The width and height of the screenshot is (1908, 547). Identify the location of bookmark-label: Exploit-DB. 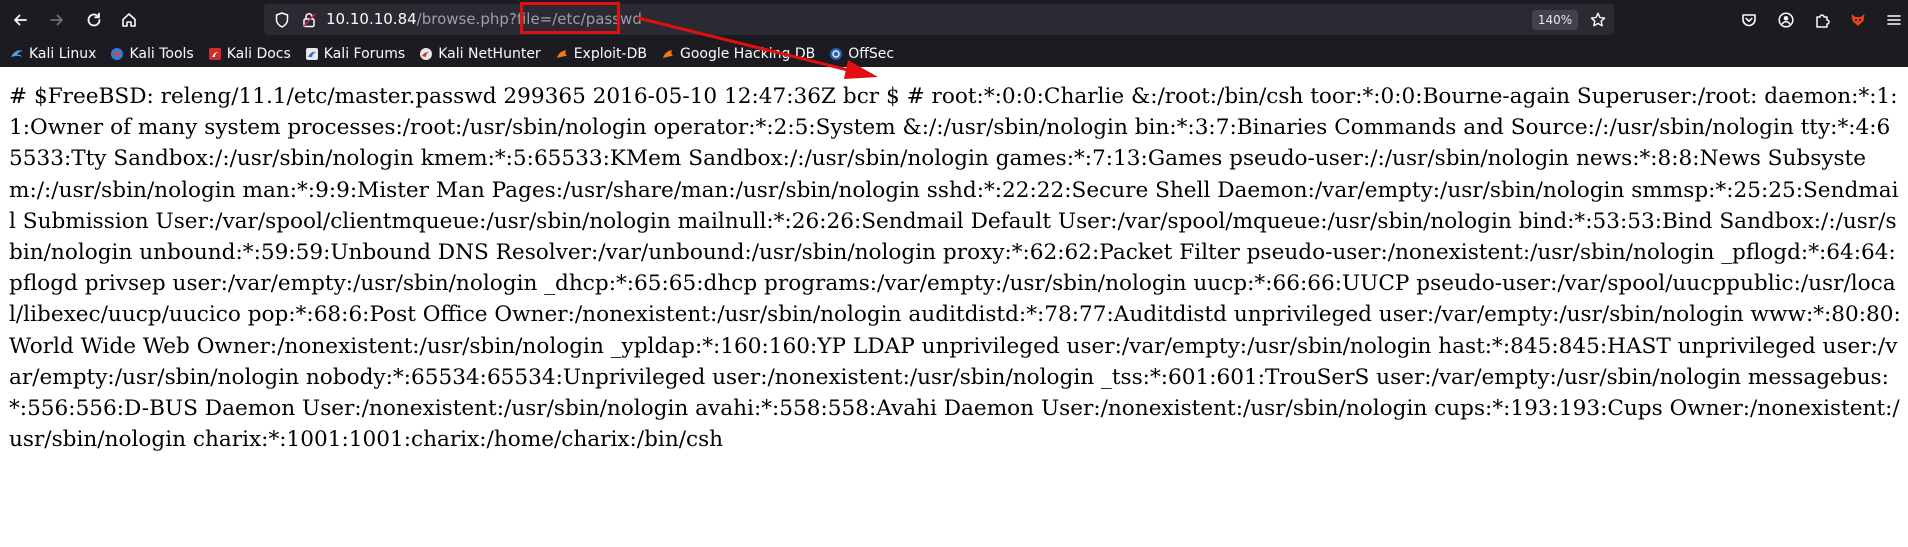
(610, 54).